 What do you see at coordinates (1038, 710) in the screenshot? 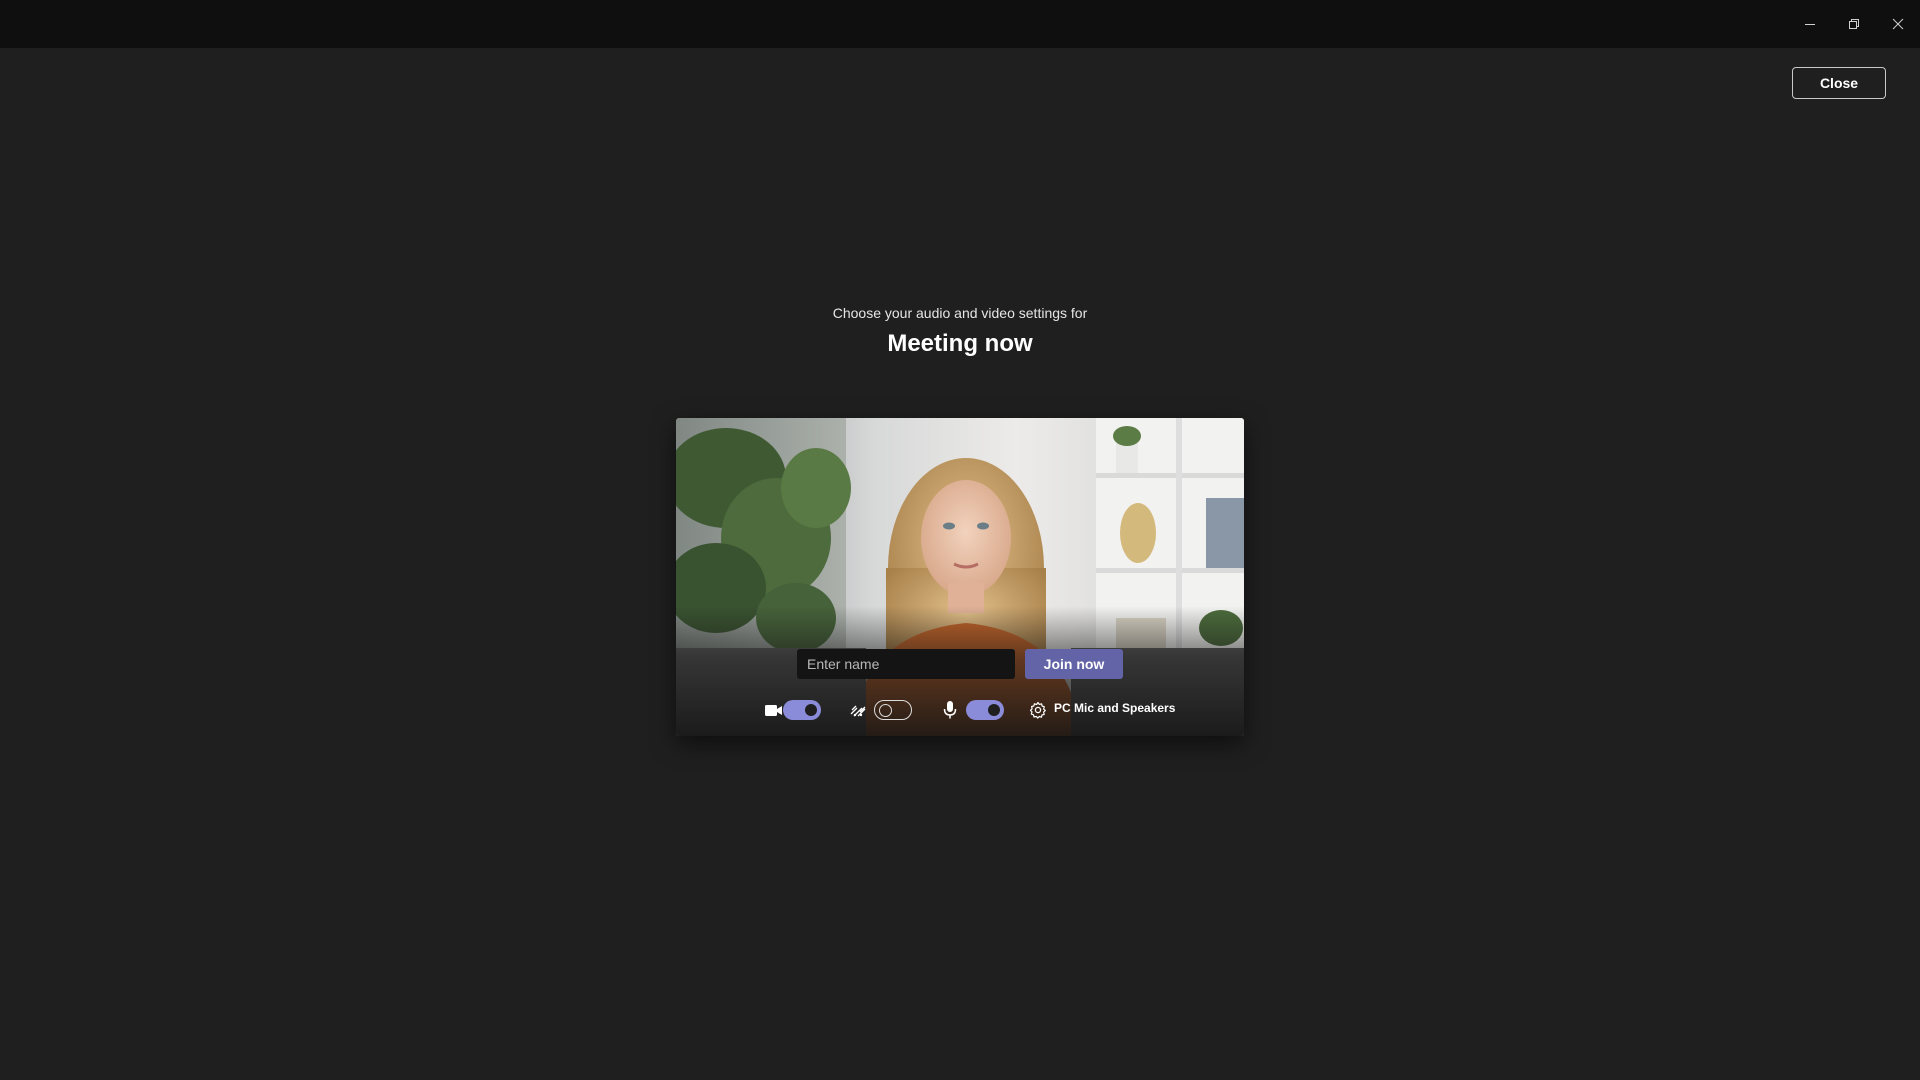
I see `gear-icon` at bounding box center [1038, 710].